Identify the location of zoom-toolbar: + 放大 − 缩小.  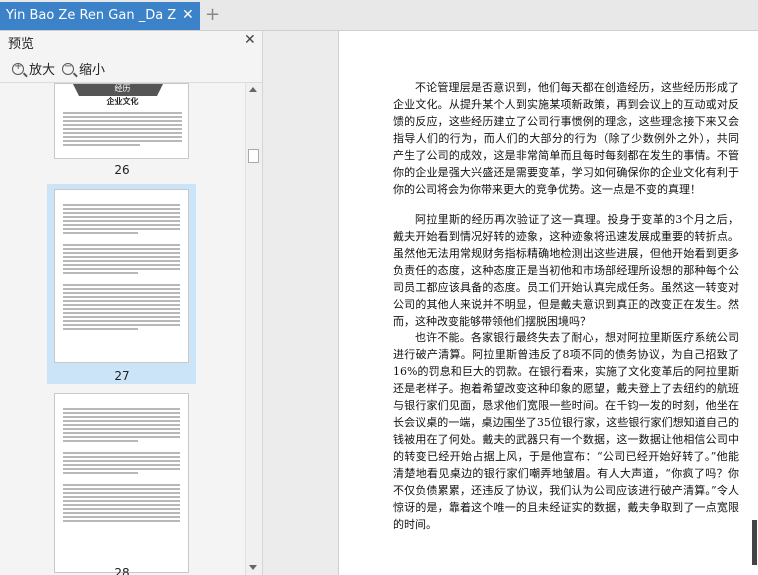
(131, 69).